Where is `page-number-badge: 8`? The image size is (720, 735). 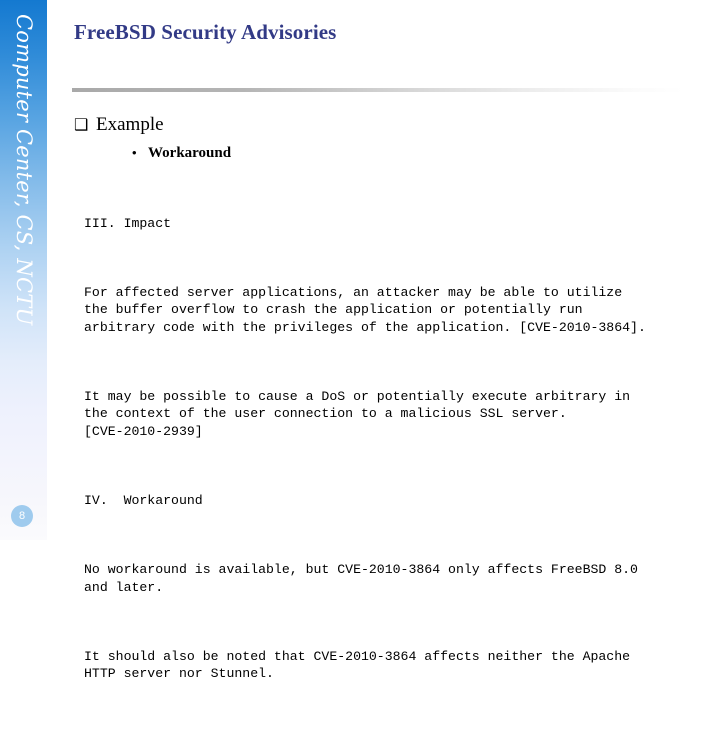 page-number-badge: 8 is located at coordinates (22, 516).